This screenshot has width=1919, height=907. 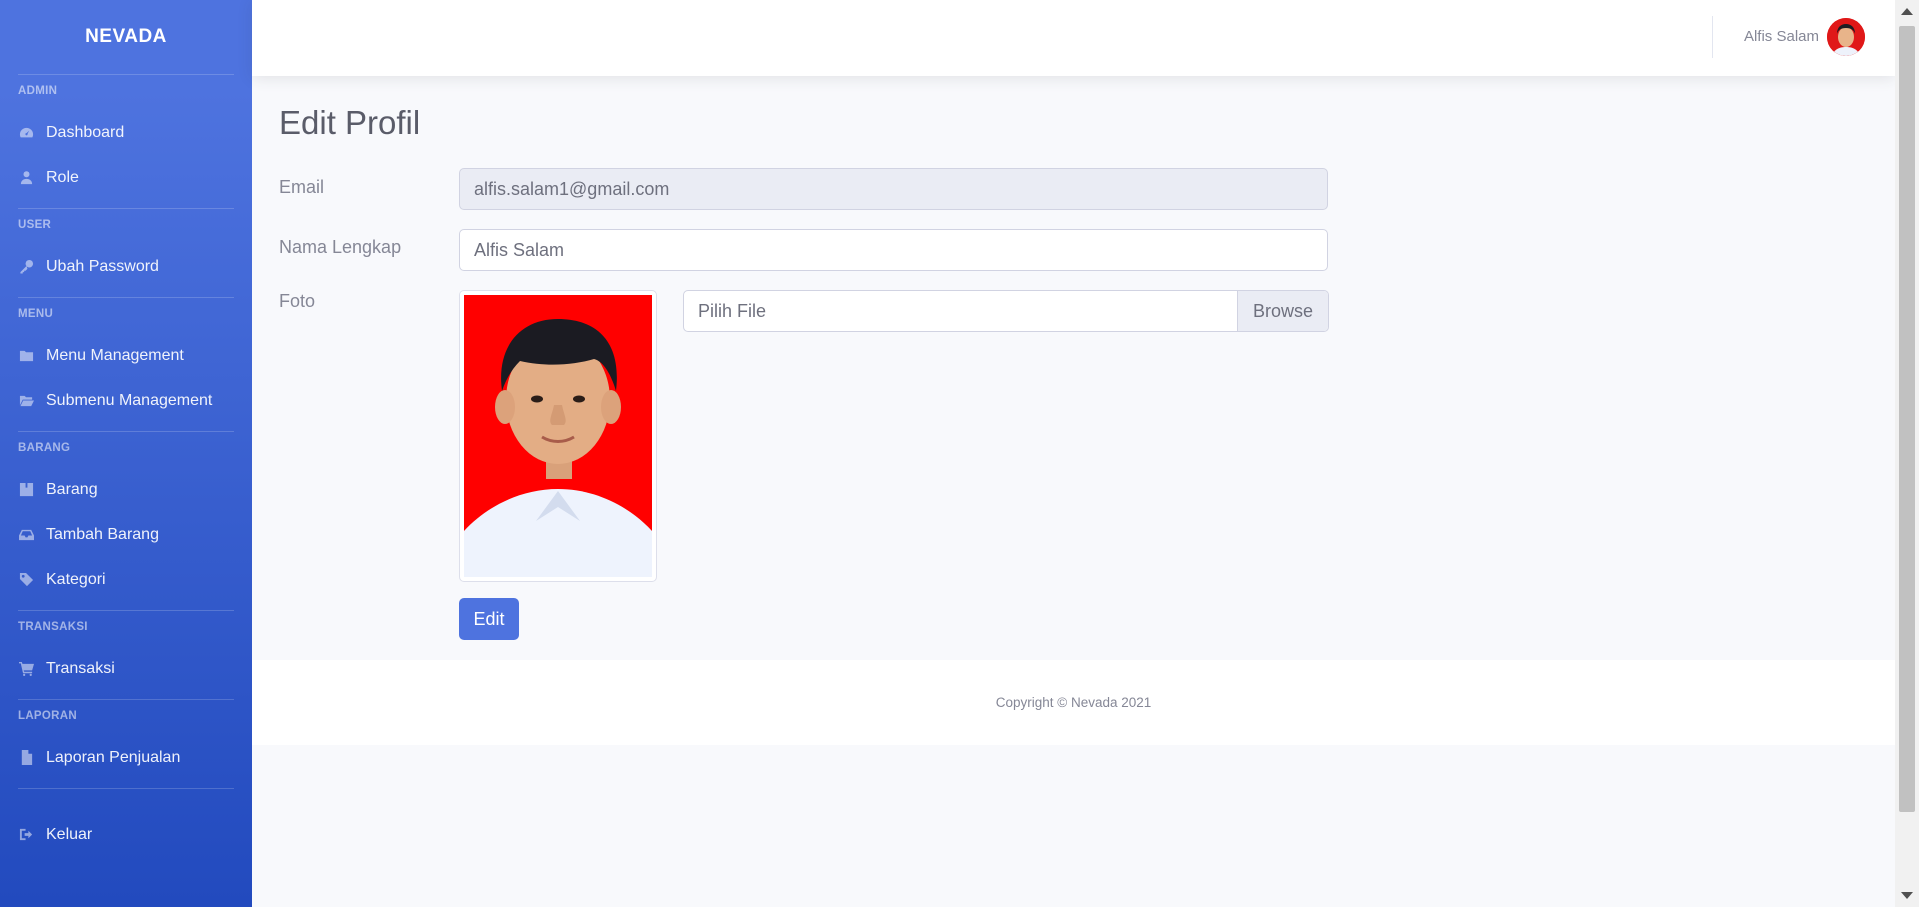 I want to click on sidebar-heading-admin: ADMIN, so click(x=38, y=91).